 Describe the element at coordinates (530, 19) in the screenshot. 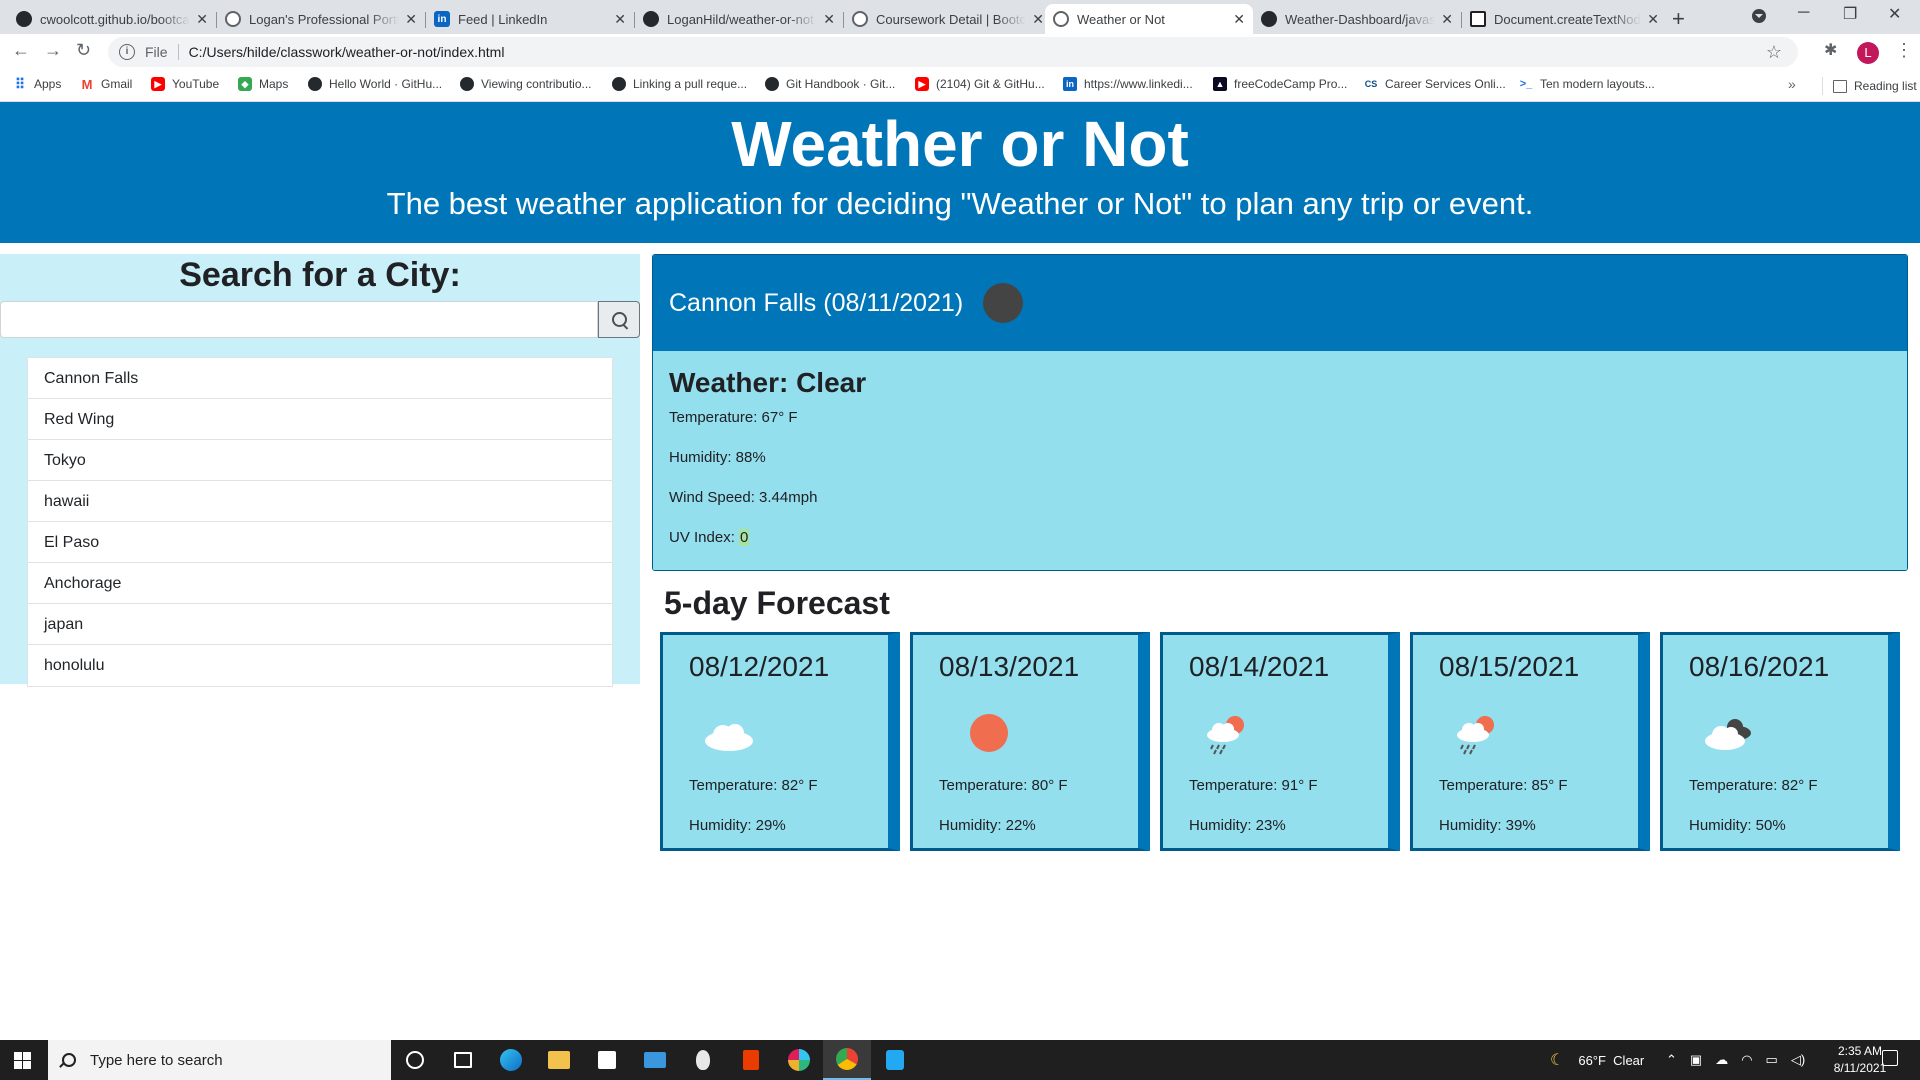

I see `tab-3: in Feed | LinkedIn ✕` at that location.